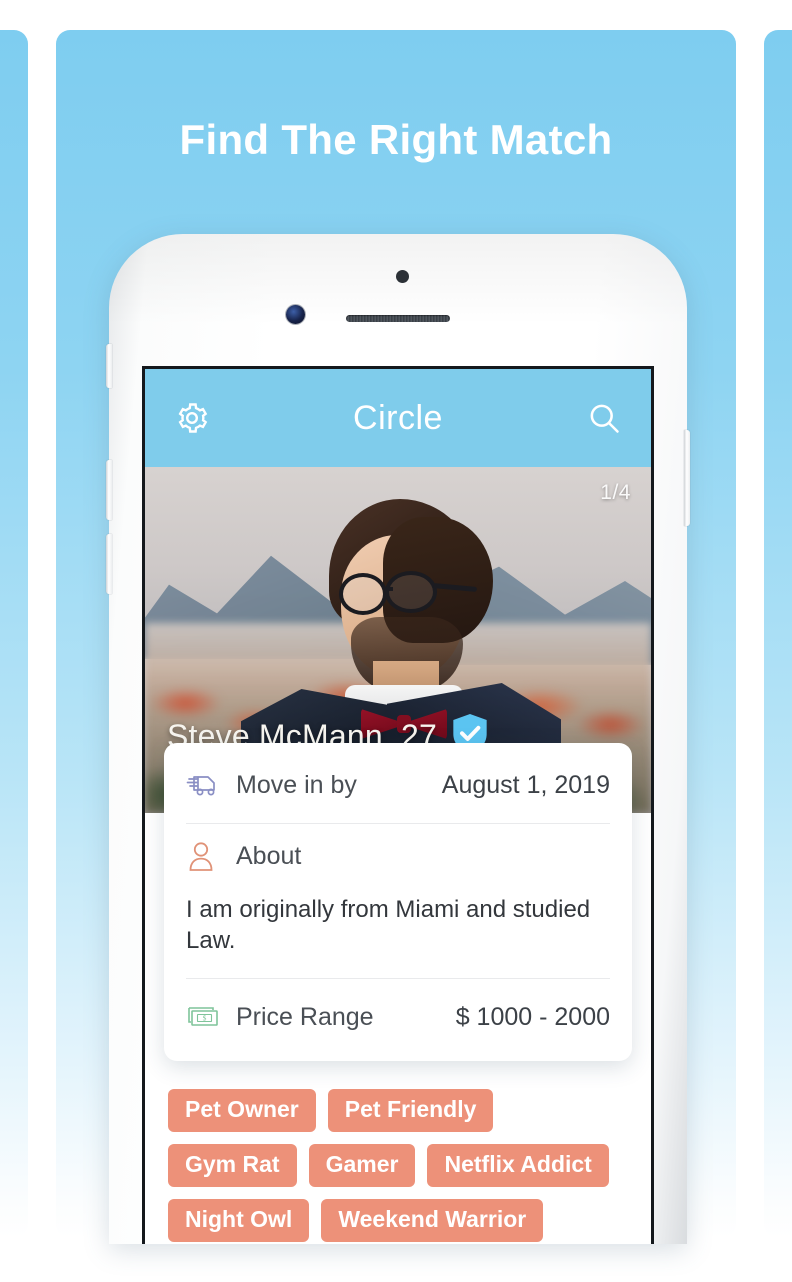  Describe the element at coordinates (206, 785) in the screenshot. I see `moving-truck-icon` at that location.